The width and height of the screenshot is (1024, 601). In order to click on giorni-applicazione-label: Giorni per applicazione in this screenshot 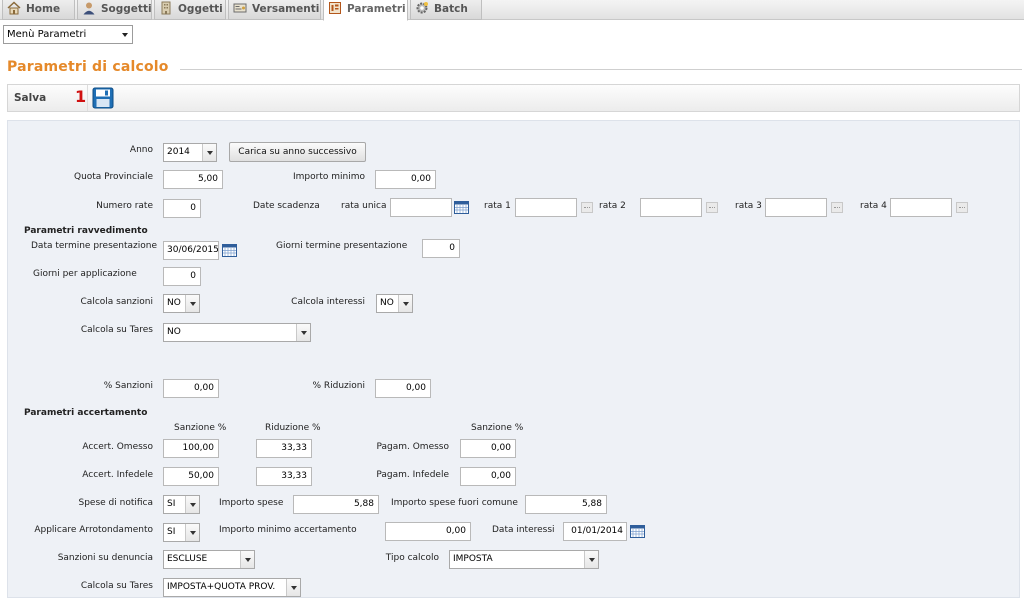, I will do `click(85, 274)`.